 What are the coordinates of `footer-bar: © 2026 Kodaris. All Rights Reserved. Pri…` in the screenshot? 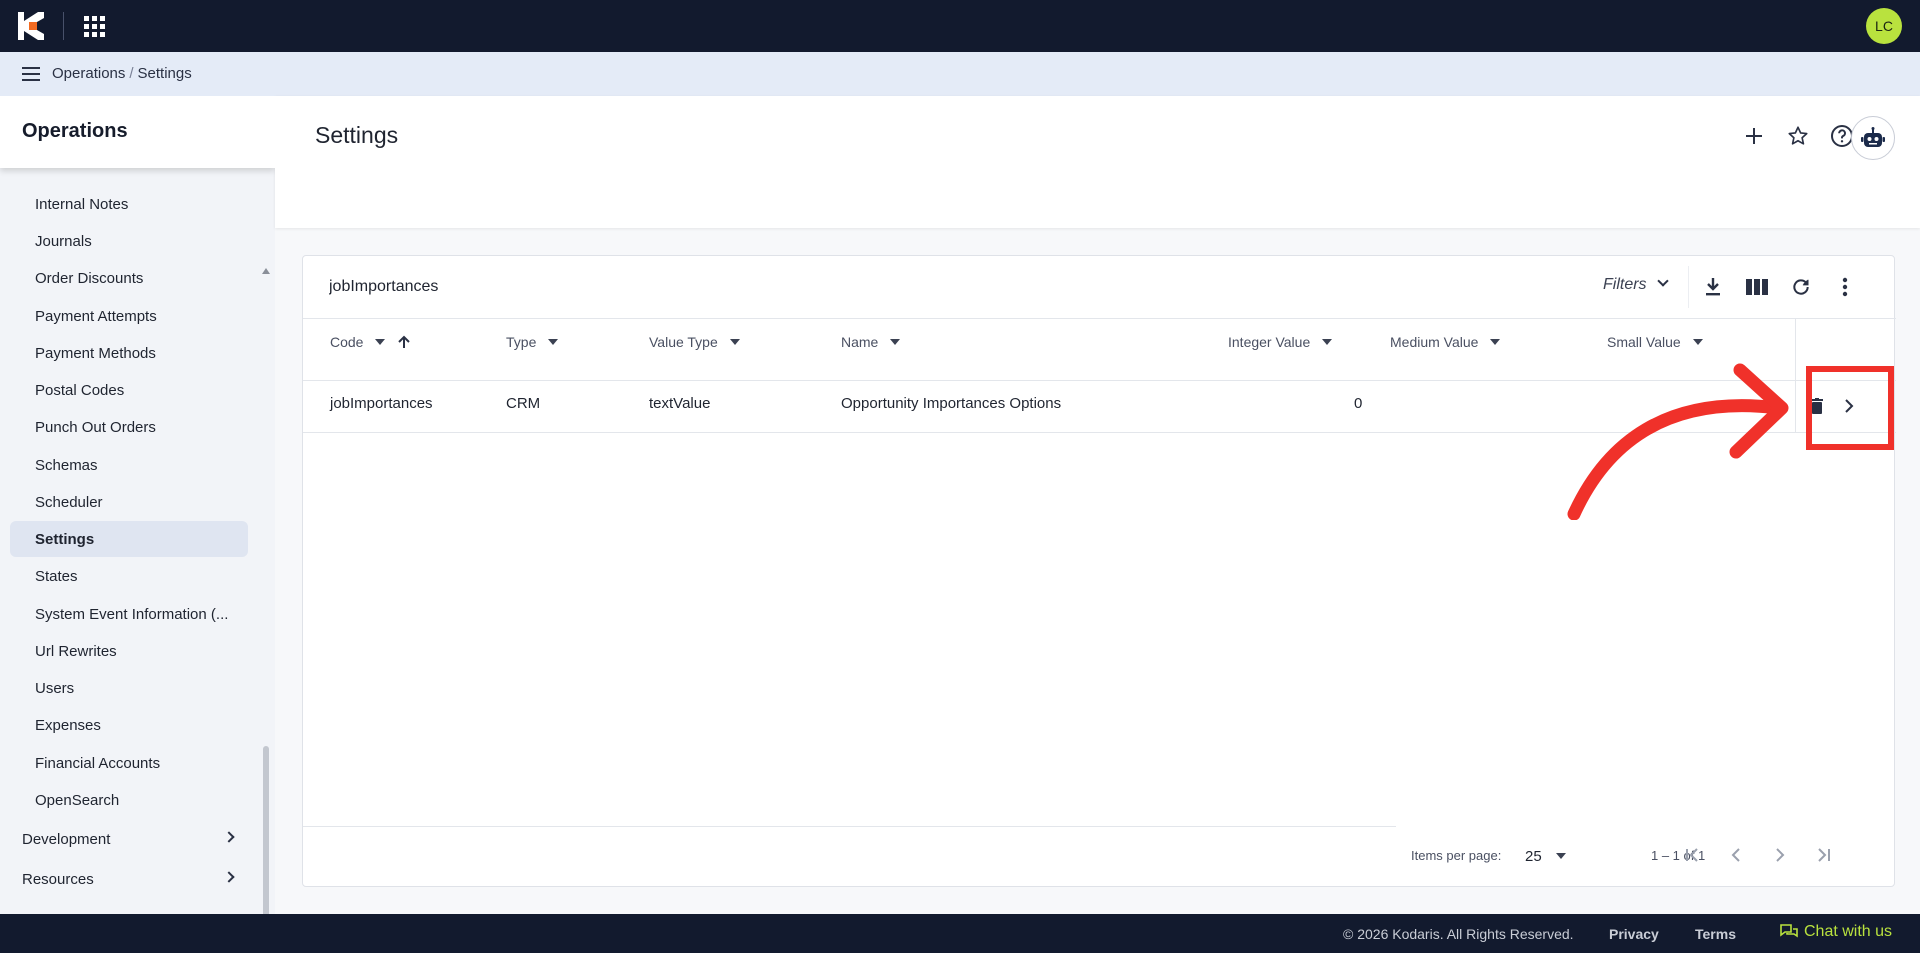 It's located at (960, 933).